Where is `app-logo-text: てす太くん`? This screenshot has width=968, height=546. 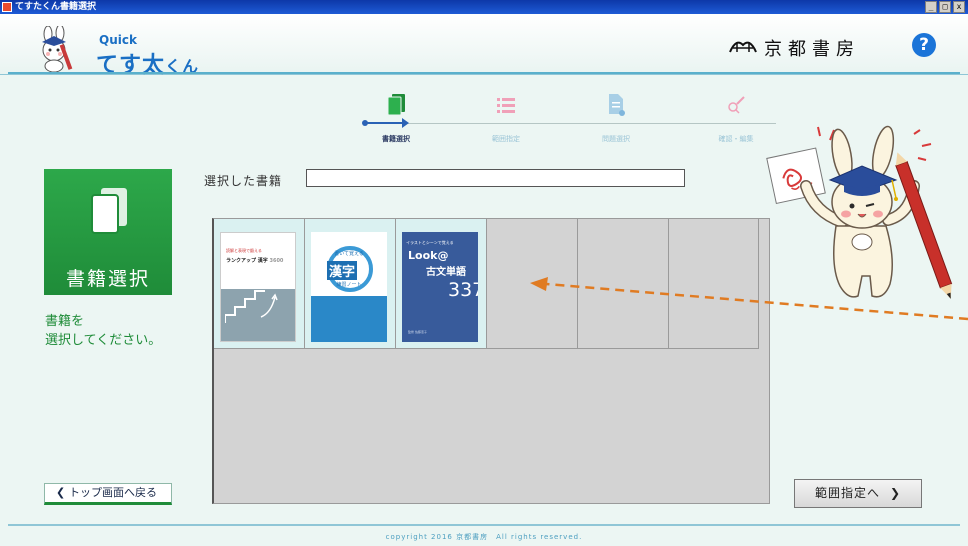
app-logo-text: てす太くん is located at coordinates (147, 63).